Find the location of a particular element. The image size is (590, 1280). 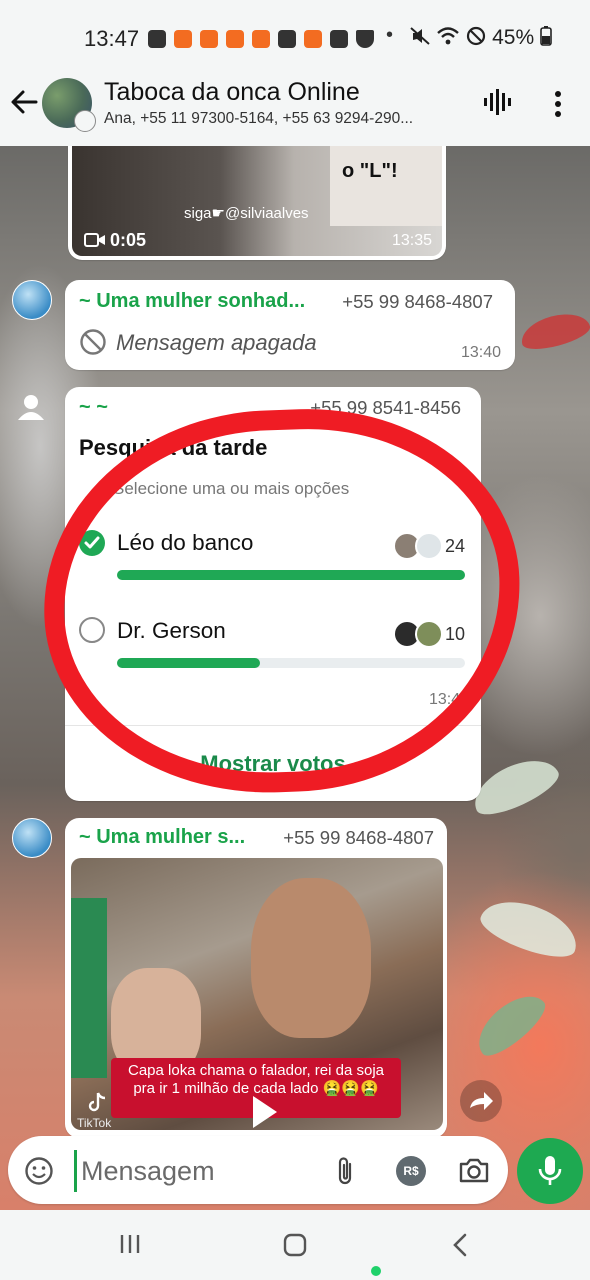

wifi-icon is located at coordinates (448, 36).